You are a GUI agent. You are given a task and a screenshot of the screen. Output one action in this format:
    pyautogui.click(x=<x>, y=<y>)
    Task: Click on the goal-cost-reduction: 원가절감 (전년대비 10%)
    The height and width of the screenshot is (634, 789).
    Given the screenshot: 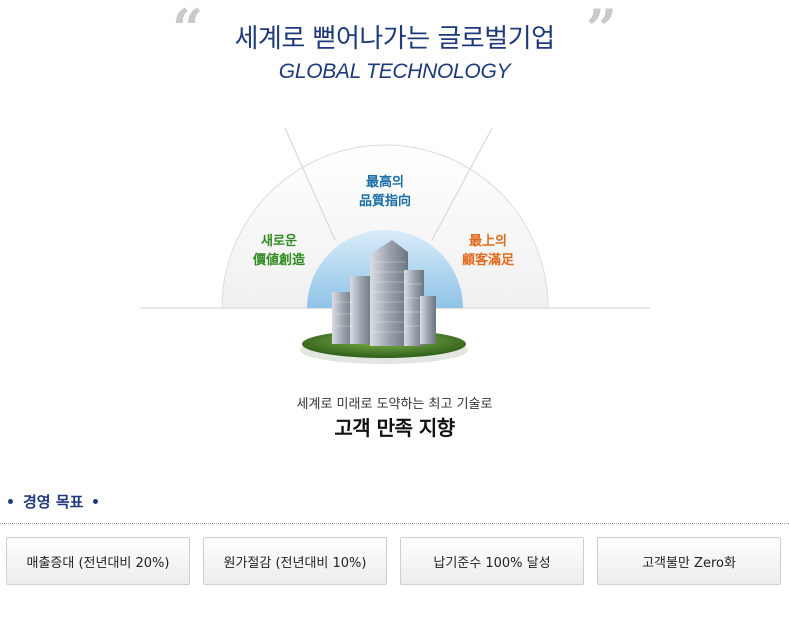 What is the action you would take?
    pyautogui.click(x=295, y=561)
    